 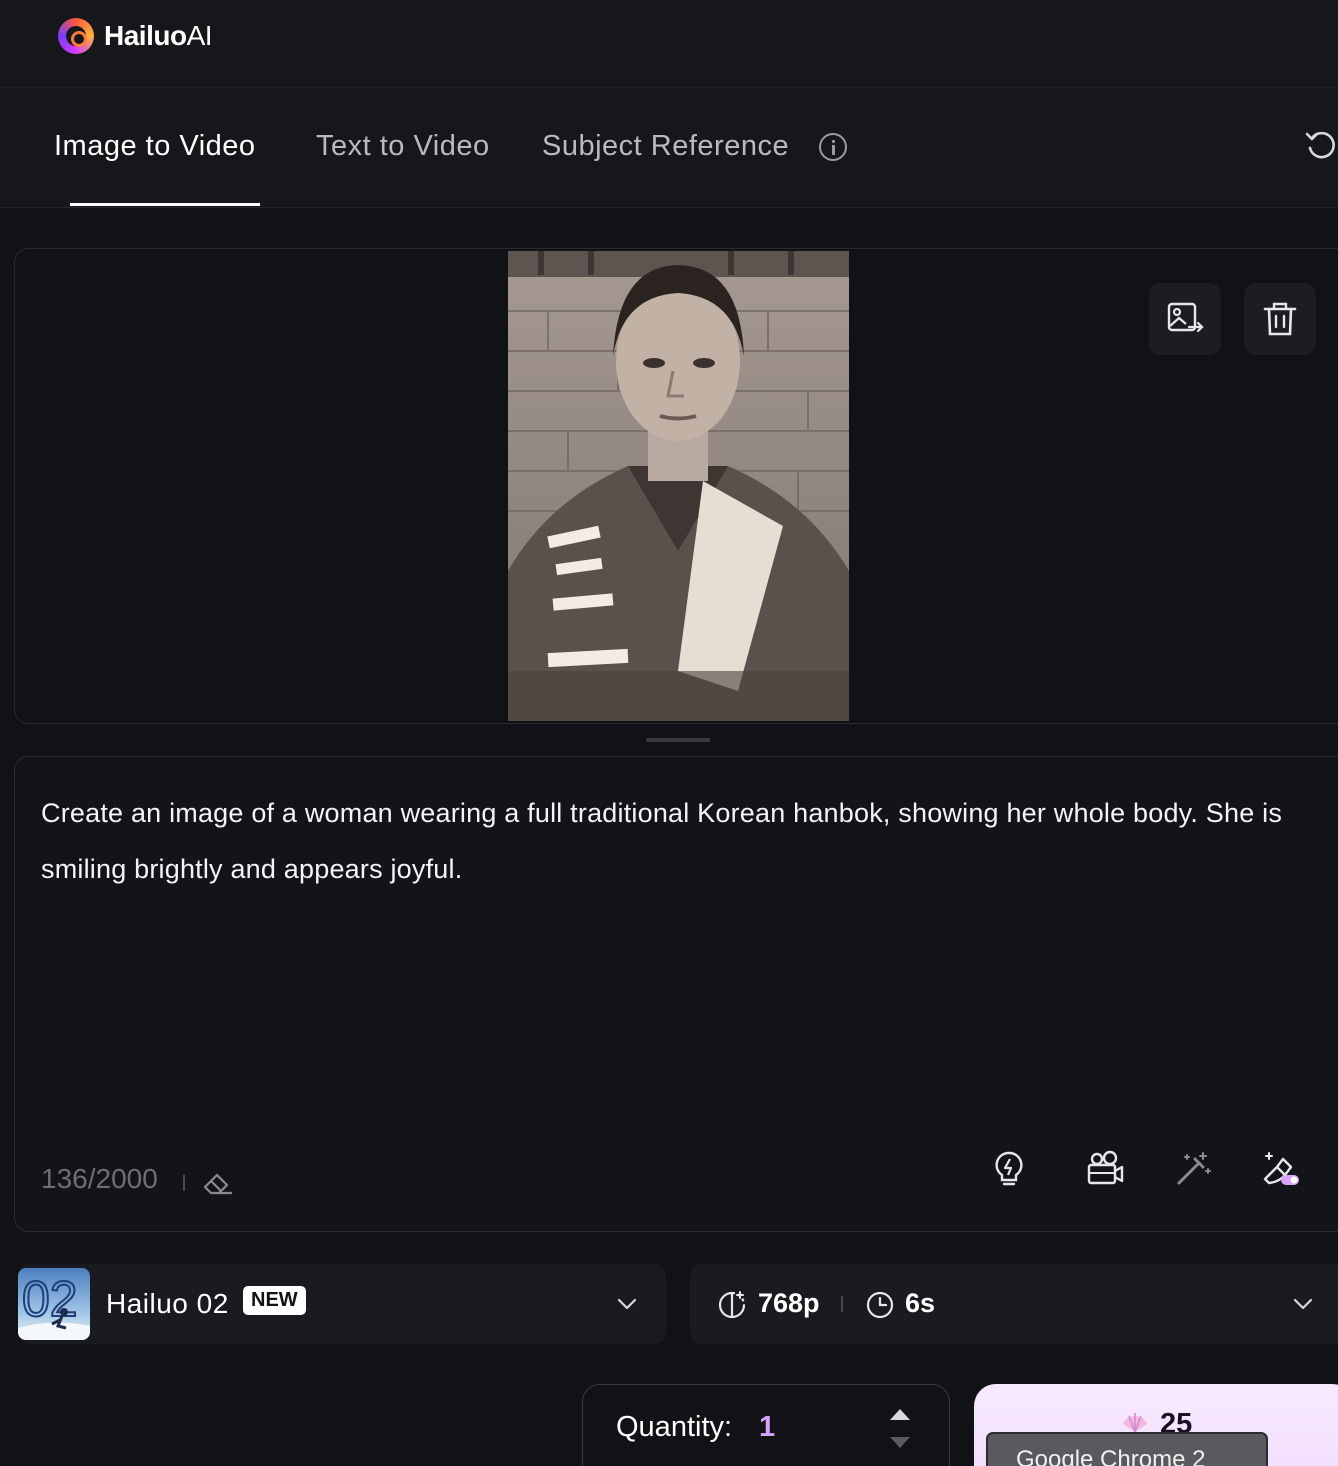 What do you see at coordinates (342, 1304) in the screenshot?
I see `model-selector: 02 Hailuo 02 NEW` at bounding box center [342, 1304].